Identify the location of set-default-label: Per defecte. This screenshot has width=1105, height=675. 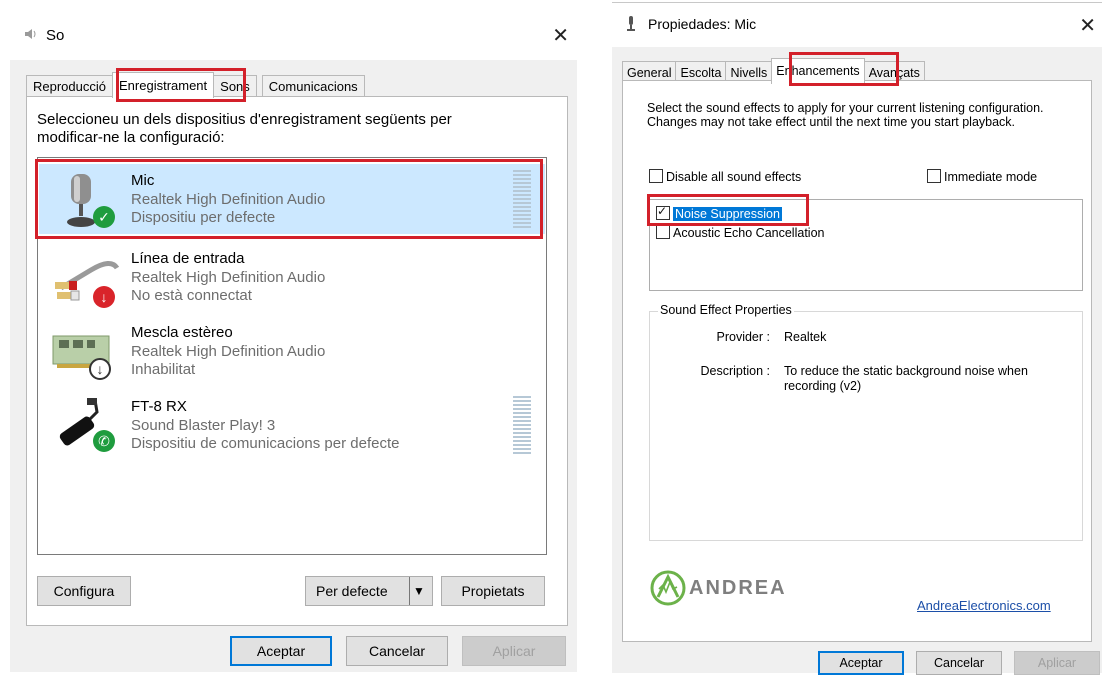
(352, 591).